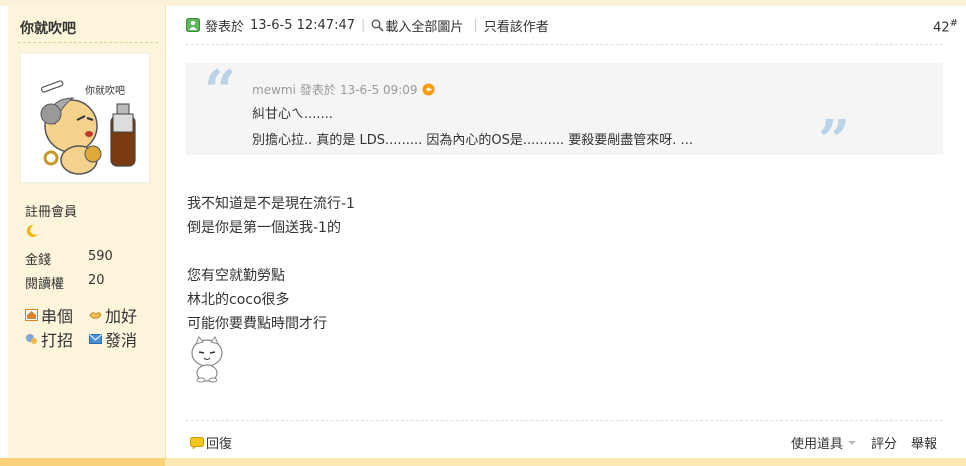 The height and width of the screenshot is (466, 966). Describe the element at coordinates (219, 444) in the screenshot. I see `reply-label: 回復` at that location.